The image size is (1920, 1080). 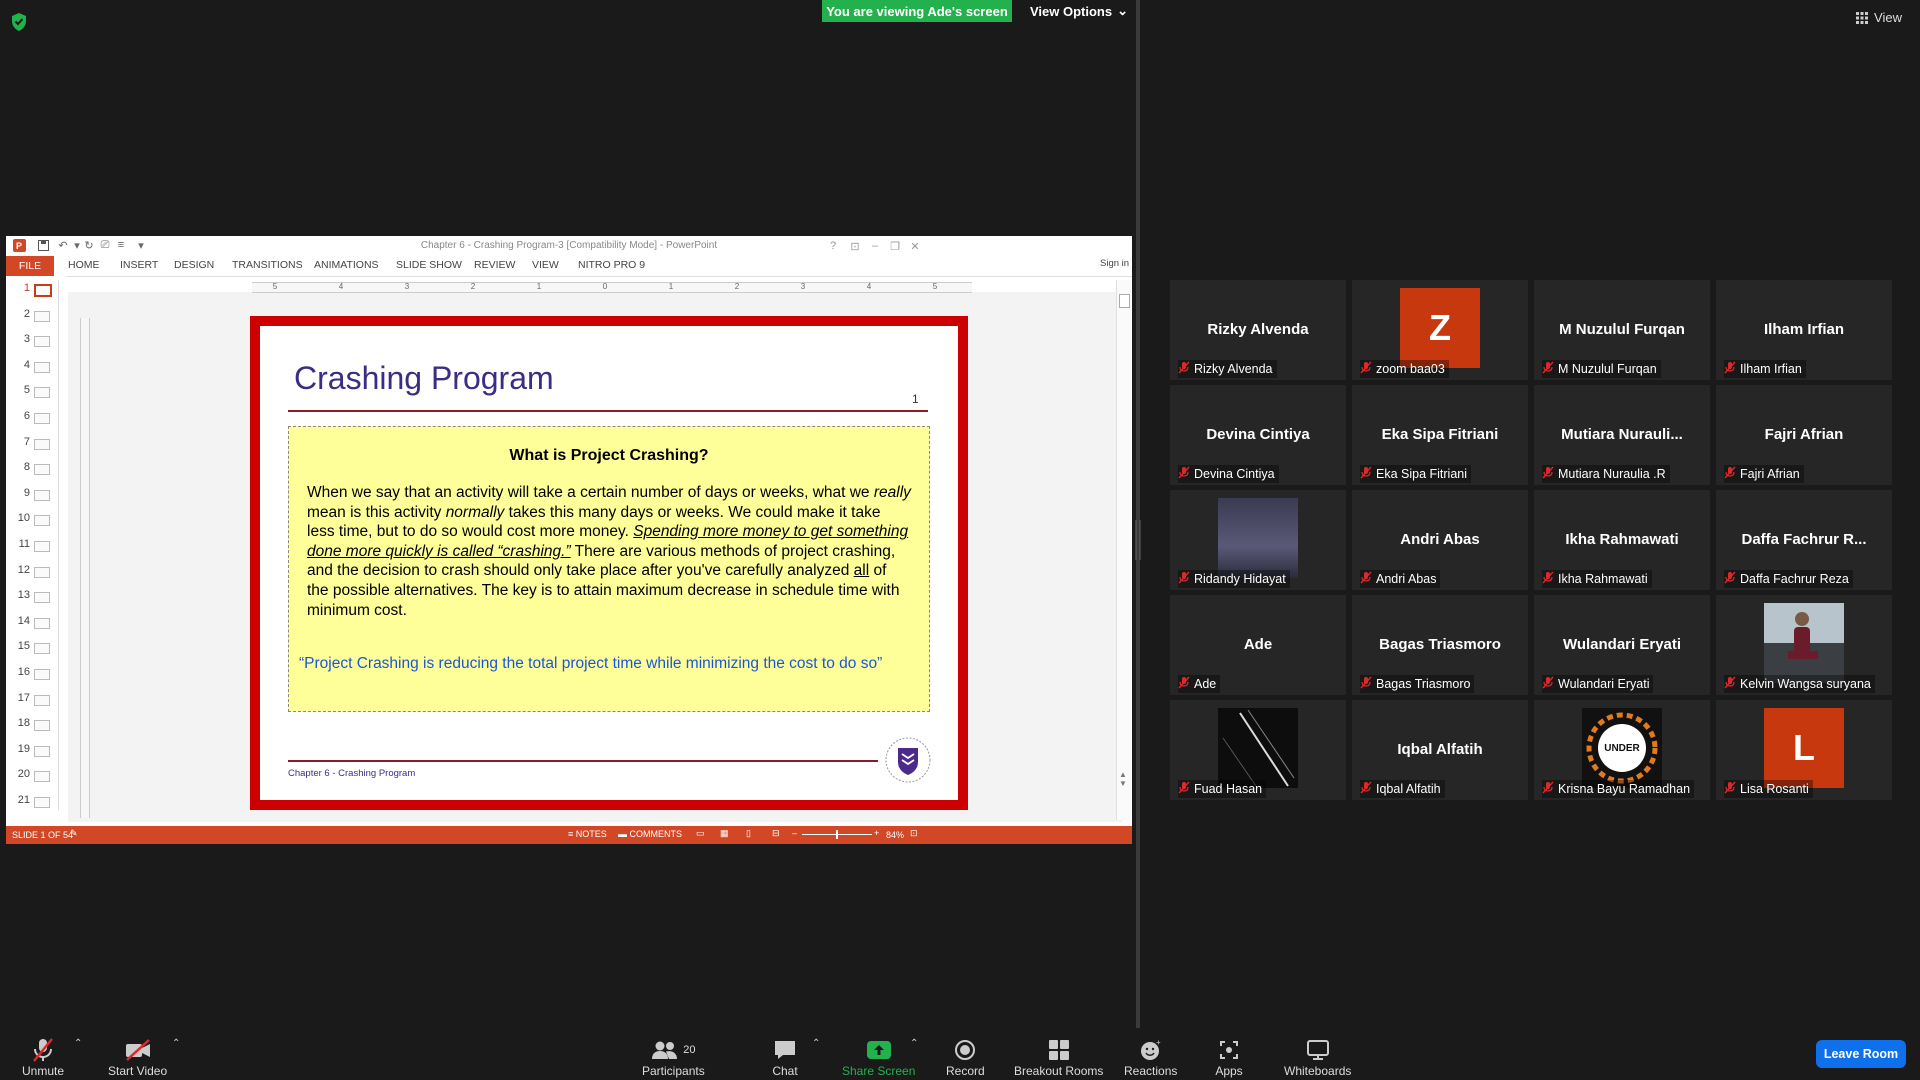 I want to click on slide-thumbnail: 19, so click(x=31, y=751).